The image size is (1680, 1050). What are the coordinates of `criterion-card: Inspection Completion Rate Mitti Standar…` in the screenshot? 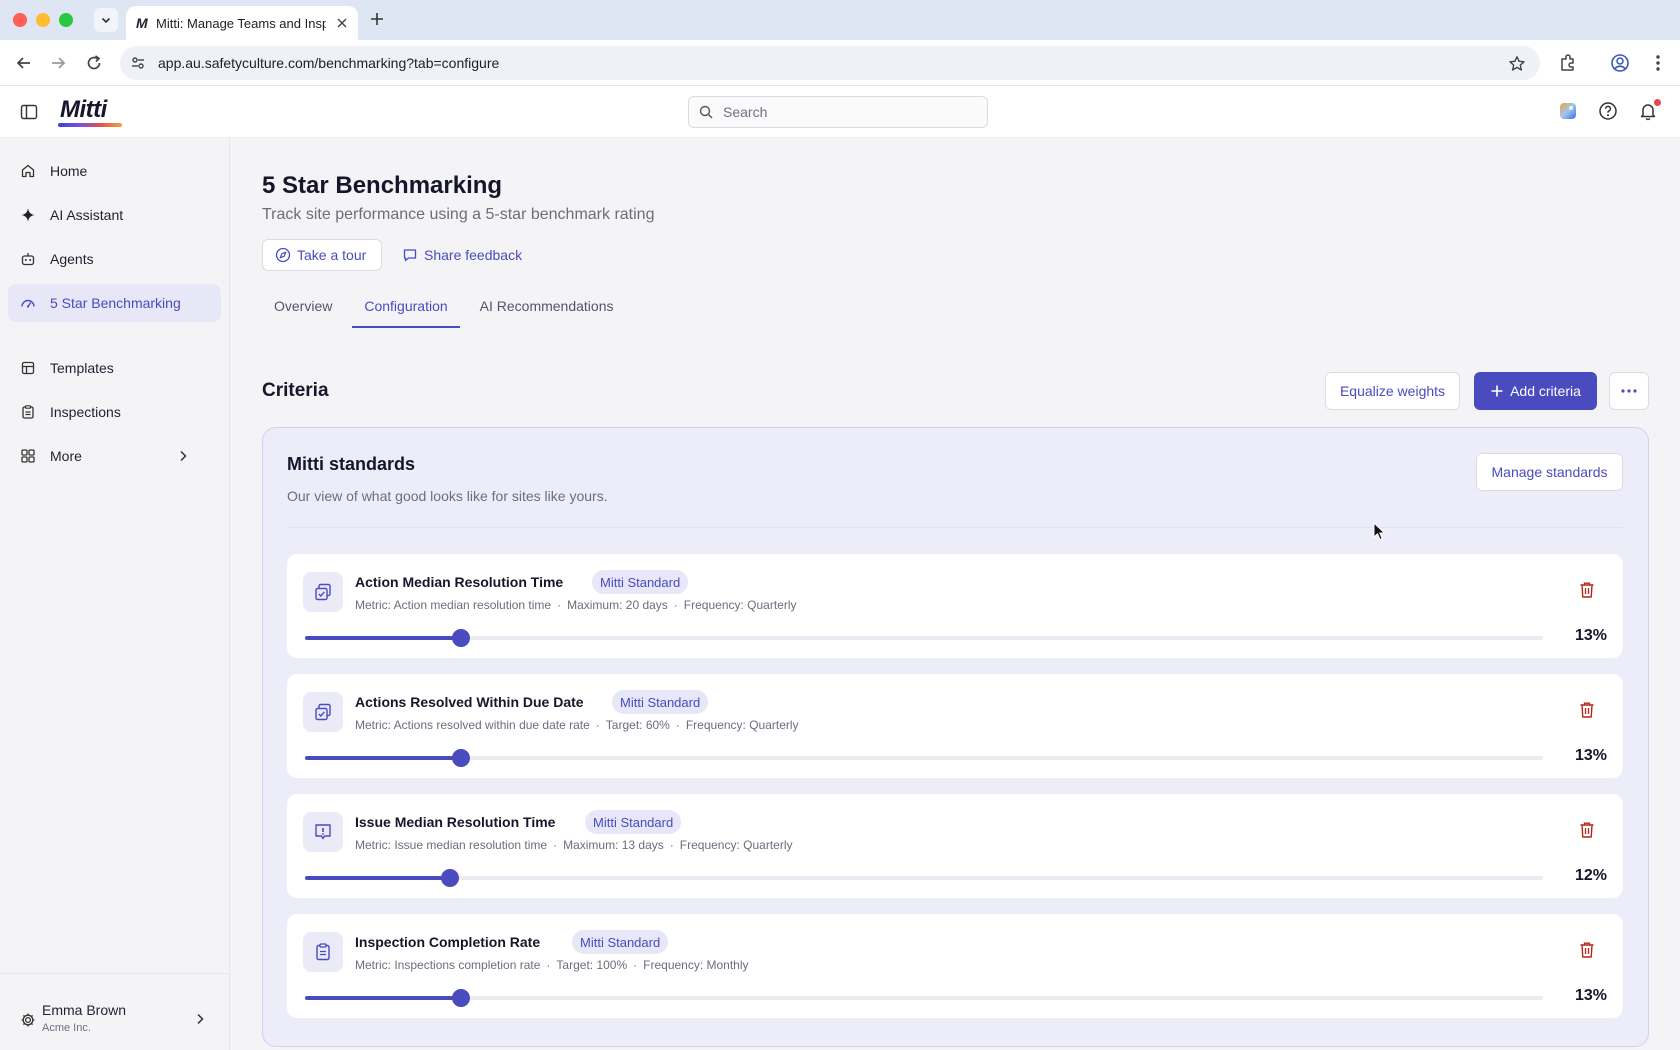 It's located at (955, 966).